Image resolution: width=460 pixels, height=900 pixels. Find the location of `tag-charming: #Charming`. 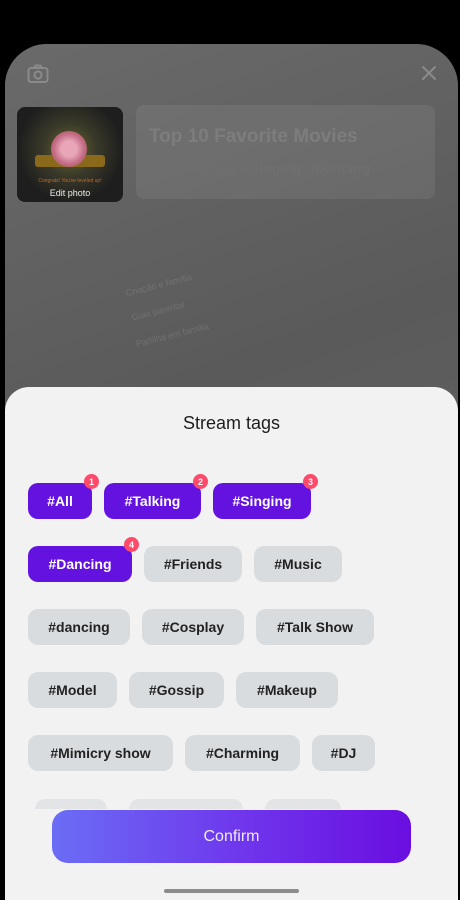

tag-charming: #Charming is located at coordinates (242, 753).